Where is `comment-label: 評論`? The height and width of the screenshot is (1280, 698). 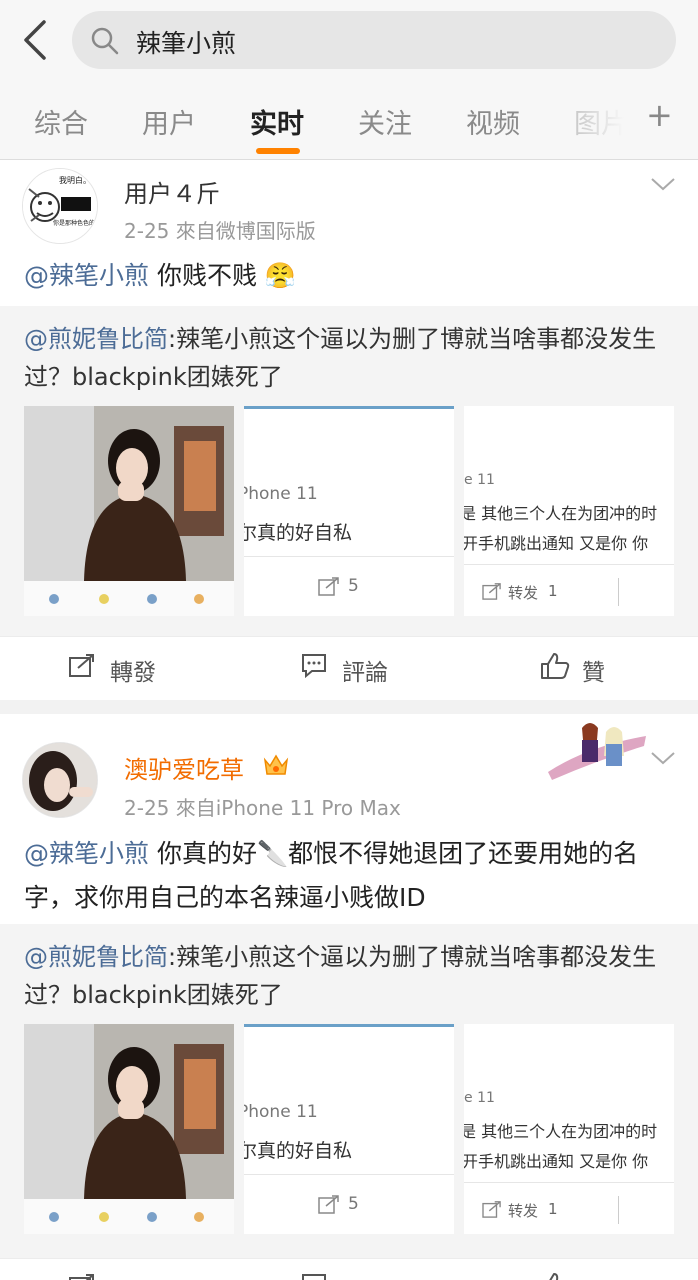
comment-label: 評論 is located at coordinates (365, 673).